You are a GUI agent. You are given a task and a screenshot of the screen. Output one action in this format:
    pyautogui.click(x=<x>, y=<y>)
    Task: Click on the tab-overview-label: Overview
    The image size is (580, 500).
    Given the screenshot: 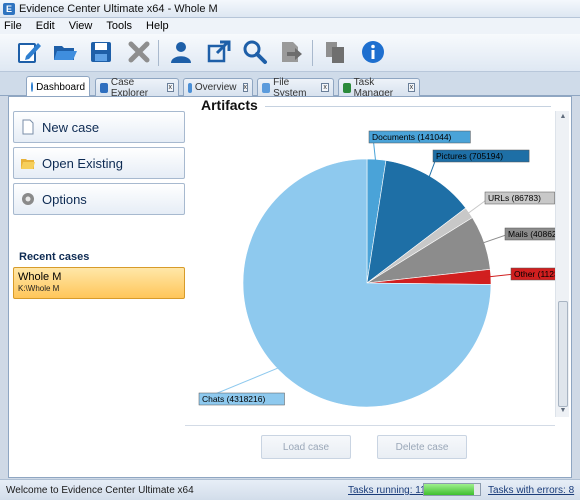 What is the action you would take?
    pyautogui.click(x=215, y=87)
    